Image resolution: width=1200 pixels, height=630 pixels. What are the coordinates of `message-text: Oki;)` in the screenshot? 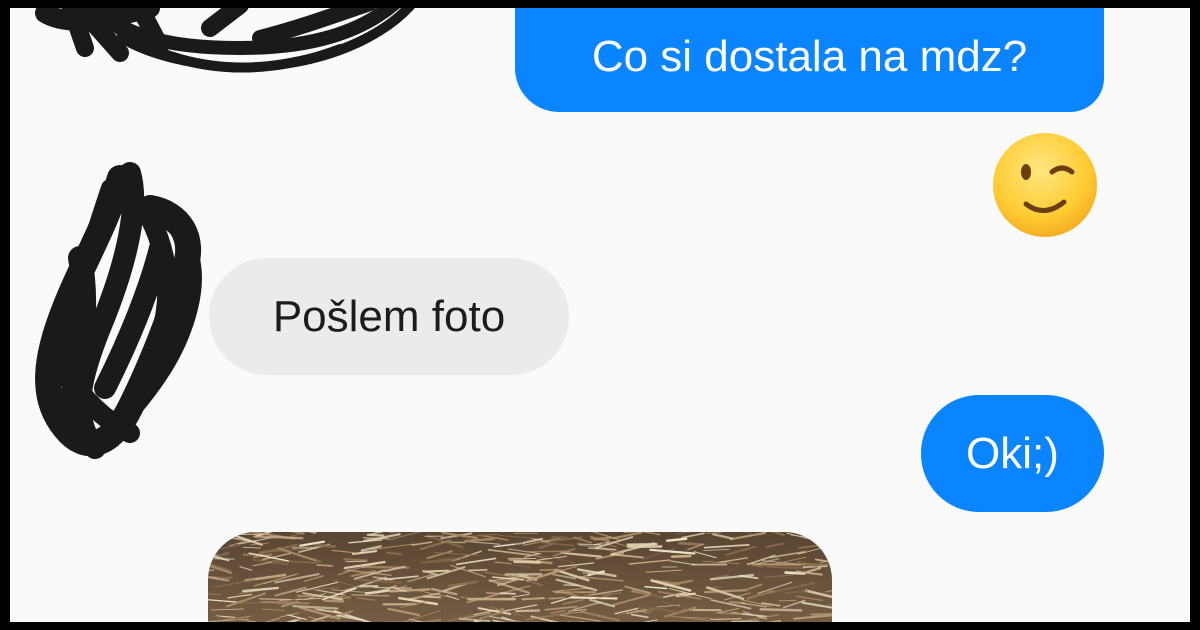 It's located at (1012, 453).